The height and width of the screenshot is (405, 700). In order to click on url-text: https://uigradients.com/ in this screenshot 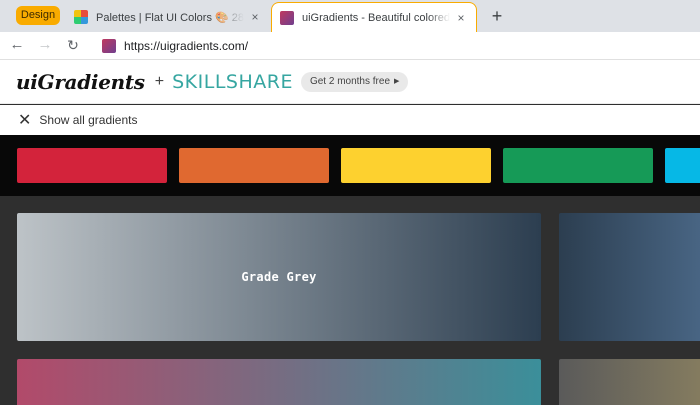, I will do `click(186, 46)`.